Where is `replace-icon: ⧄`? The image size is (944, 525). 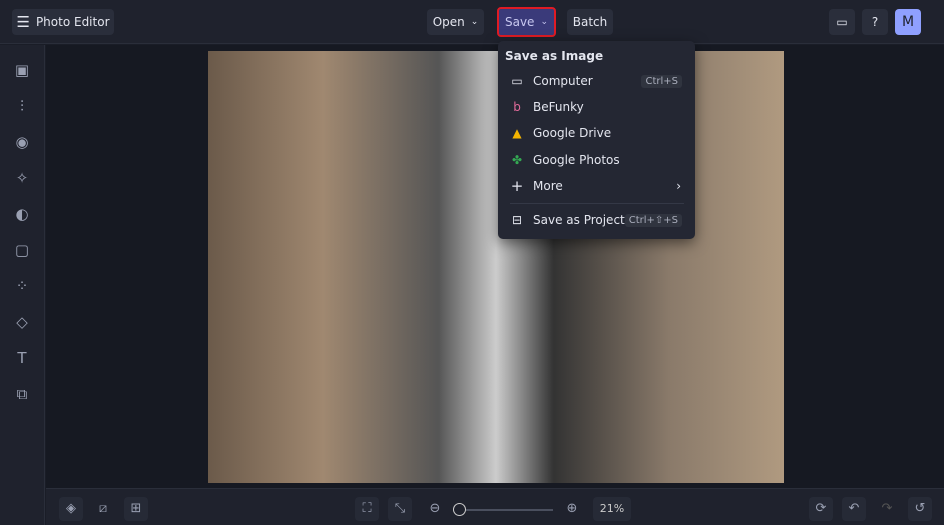
replace-icon: ⧄ is located at coordinates (103, 509).